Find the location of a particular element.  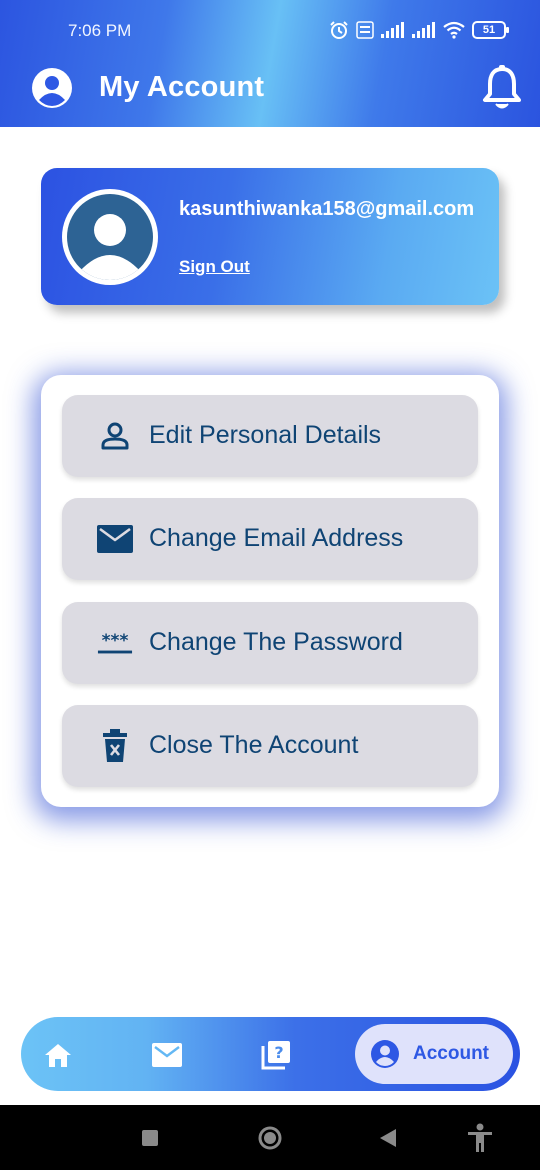

nav-help: ? is located at coordinates (276, 1055).